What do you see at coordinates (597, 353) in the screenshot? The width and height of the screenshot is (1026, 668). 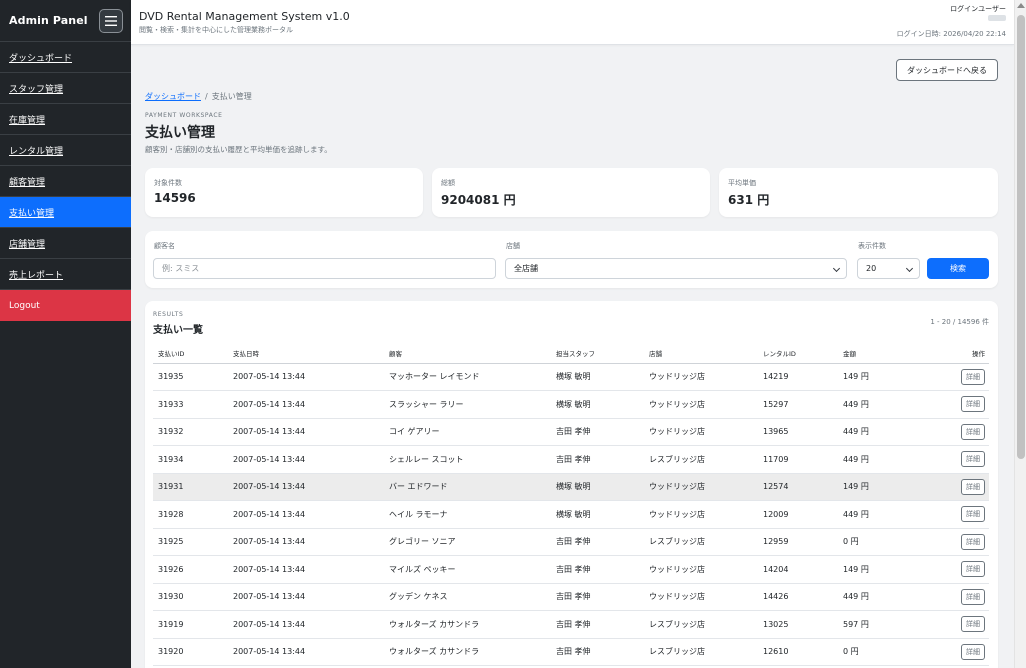 I see `column-header: 担当スタッフ` at bounding box center [597, 353].